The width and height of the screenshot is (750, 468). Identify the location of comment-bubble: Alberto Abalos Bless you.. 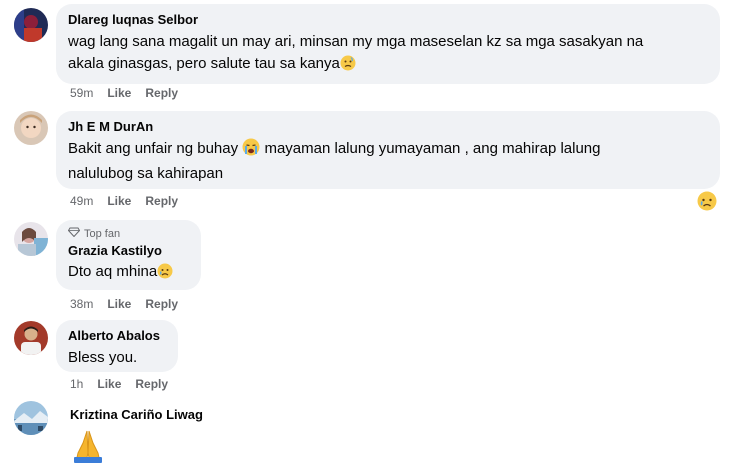
(117, 346).